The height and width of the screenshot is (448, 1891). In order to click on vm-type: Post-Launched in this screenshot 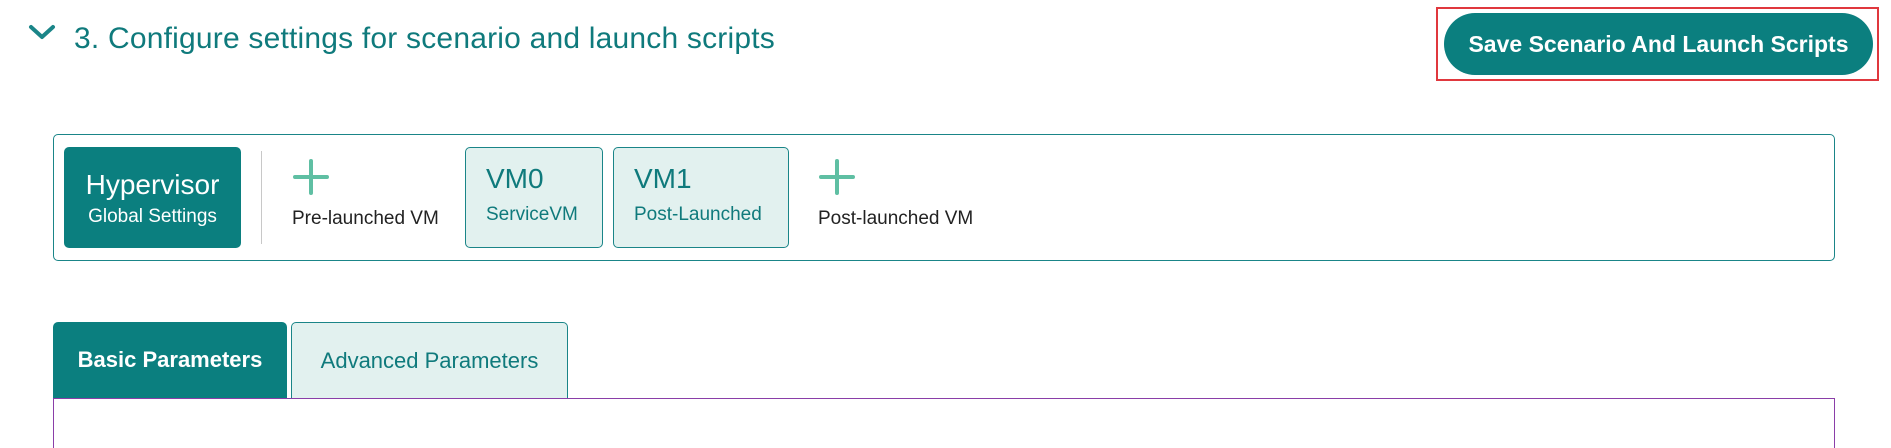, I will do `click(698, 214)`.